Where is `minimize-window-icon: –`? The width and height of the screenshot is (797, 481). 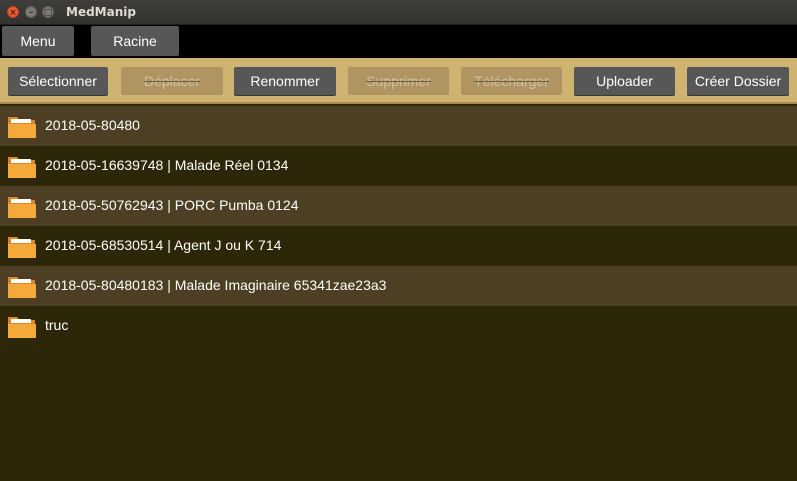 minimize-window-icon: – is located at coordinates (31, 12).